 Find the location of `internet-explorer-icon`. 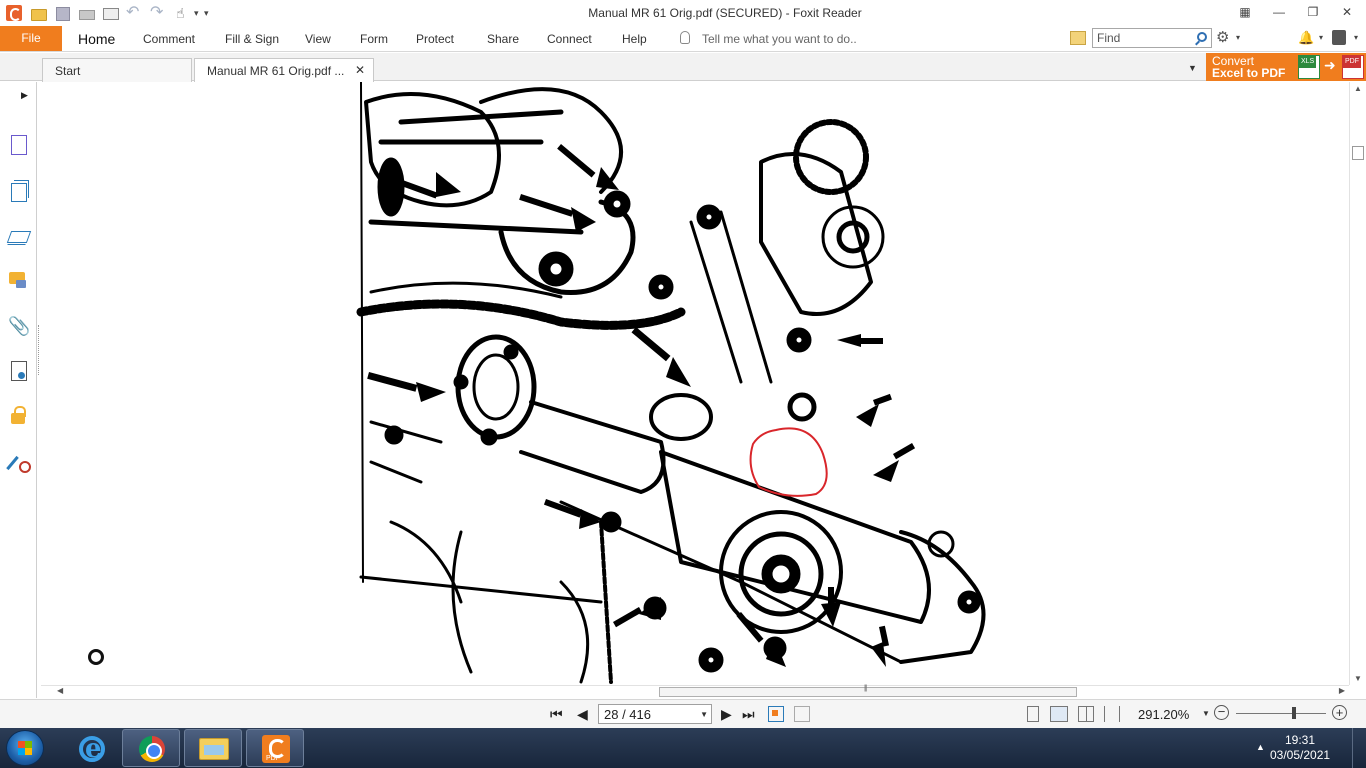

internet-explorer-icon is located at coordinates (92, 749).